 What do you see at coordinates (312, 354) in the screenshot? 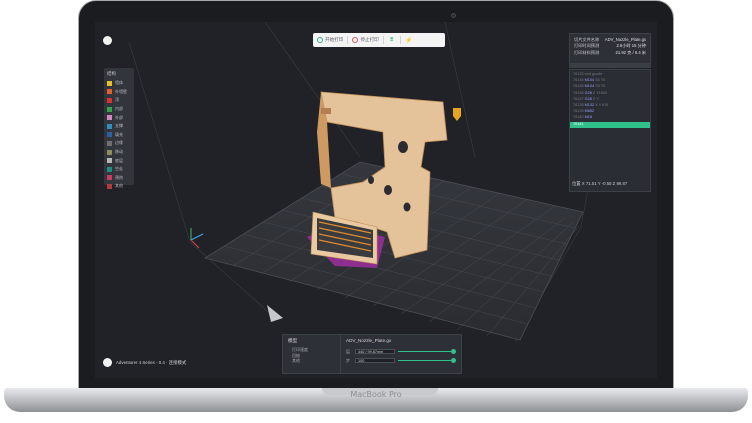
I see `view-options: 模型 打印速度 回抽 其他` at bounding box center [312, 354].